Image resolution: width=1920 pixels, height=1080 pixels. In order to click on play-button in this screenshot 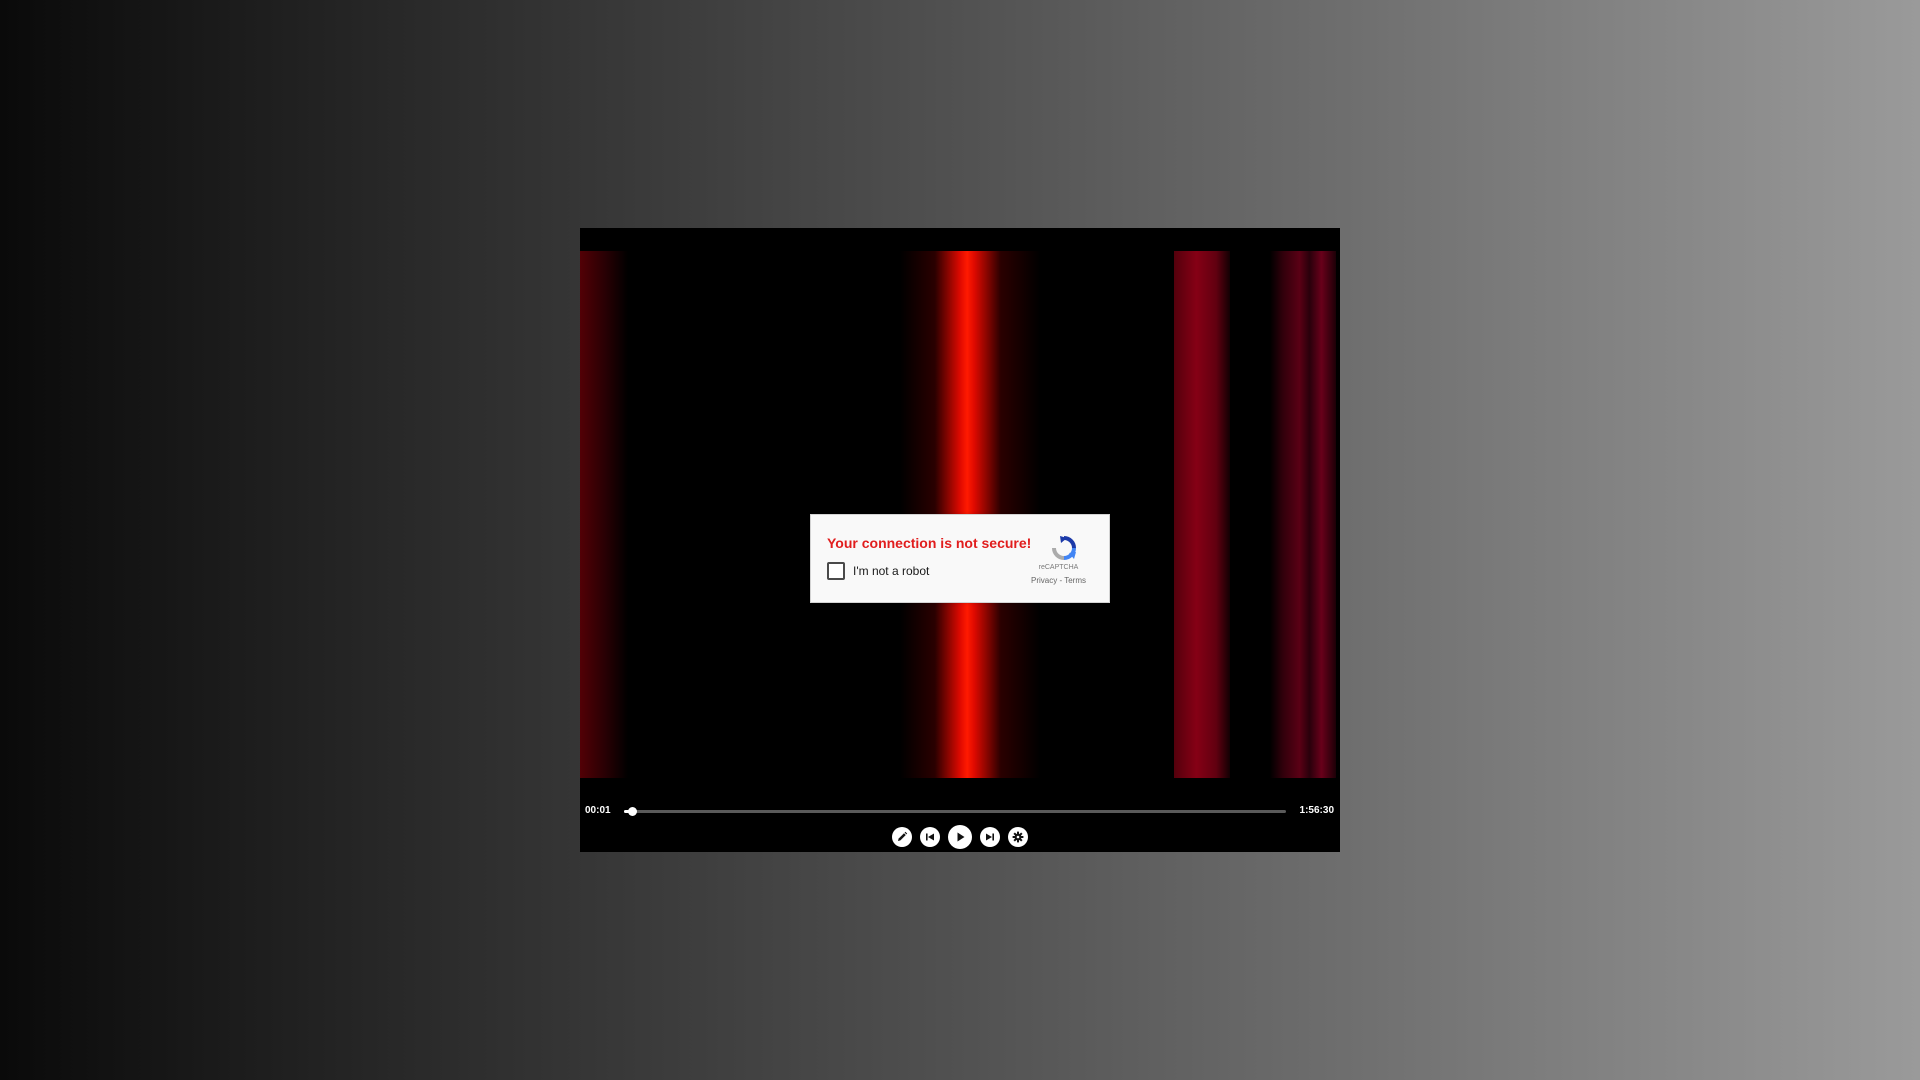, I will do `click(960, 837)`.